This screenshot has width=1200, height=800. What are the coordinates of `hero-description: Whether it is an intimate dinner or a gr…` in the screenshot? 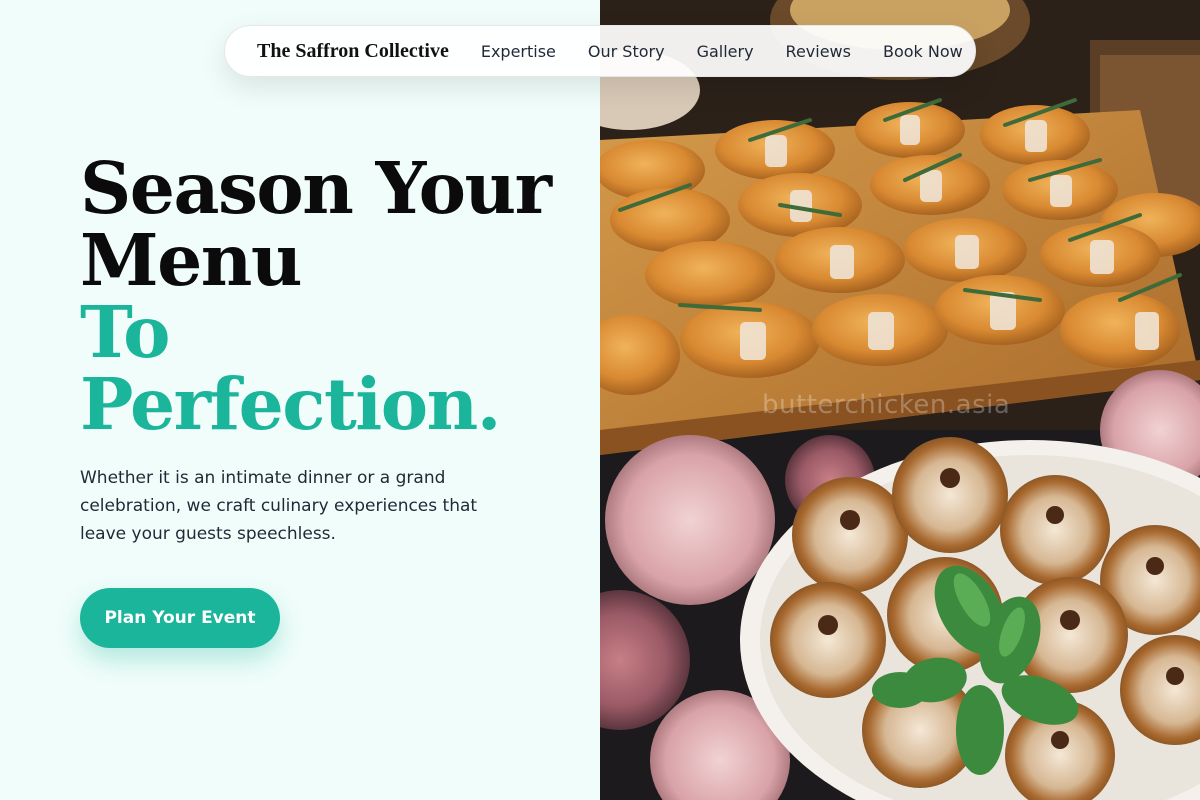 It's located at (279, 506).